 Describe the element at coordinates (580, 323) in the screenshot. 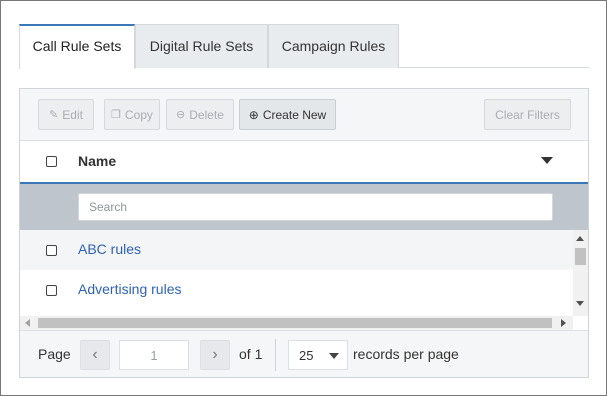

I see `scroll-corner` at that location.